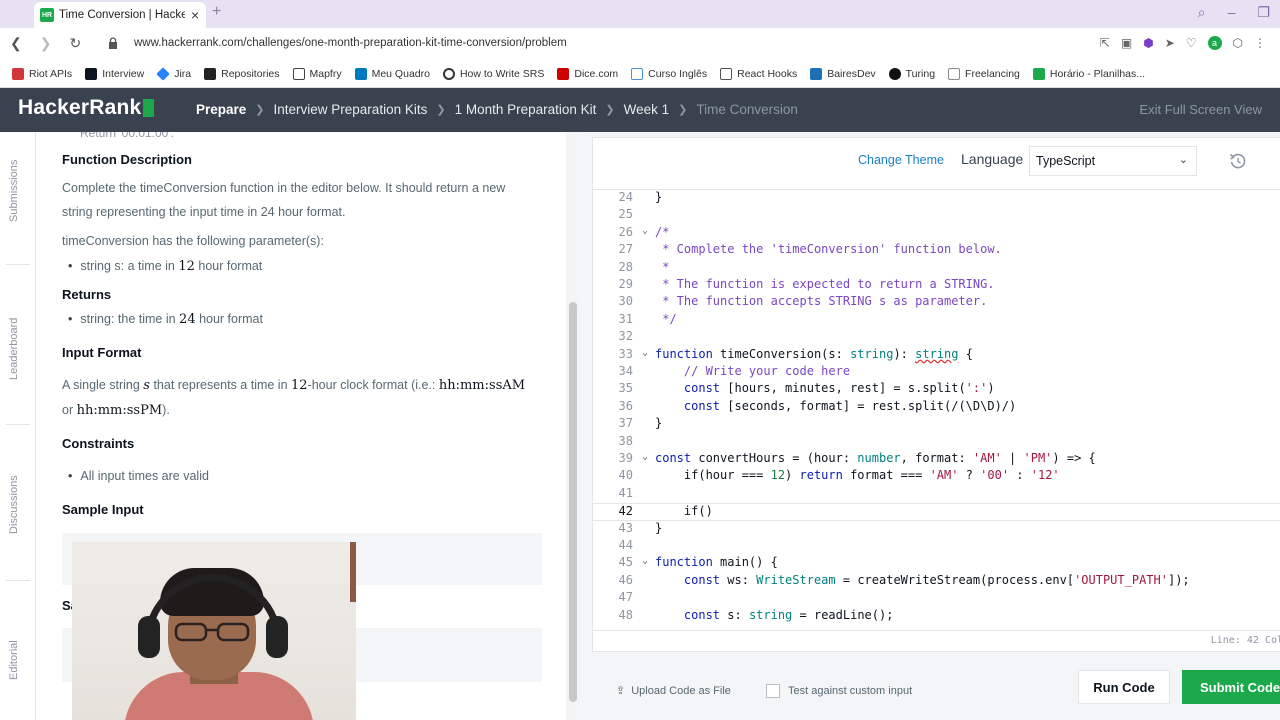 The width and height of the screenshot is (1280, 720). I want to click on forward-icon: ❯, so click(46, 43).